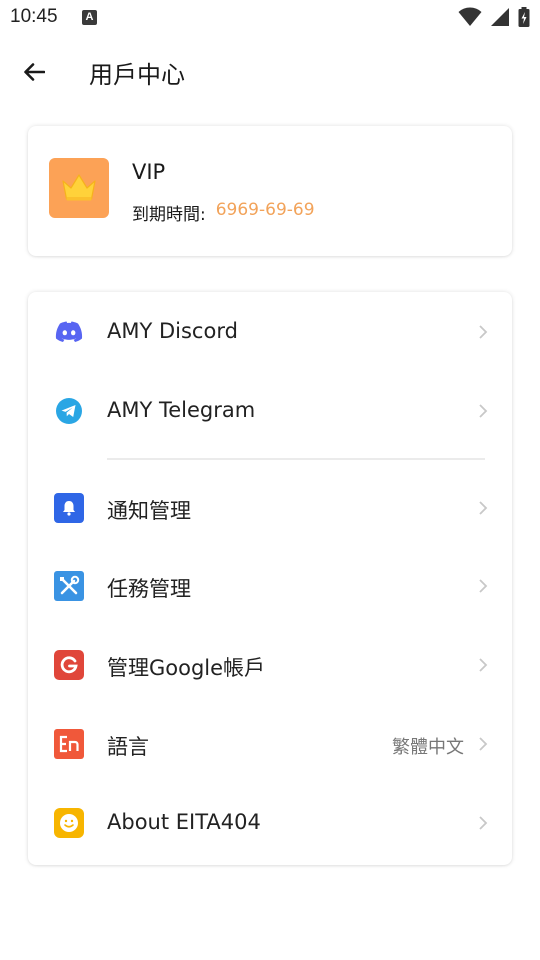 The width and height of the screenshot is (540, 960). Describe the element at coordinates (172, 331) in the screenshot. I see `menu-item-label: AMY Discord` at that location.